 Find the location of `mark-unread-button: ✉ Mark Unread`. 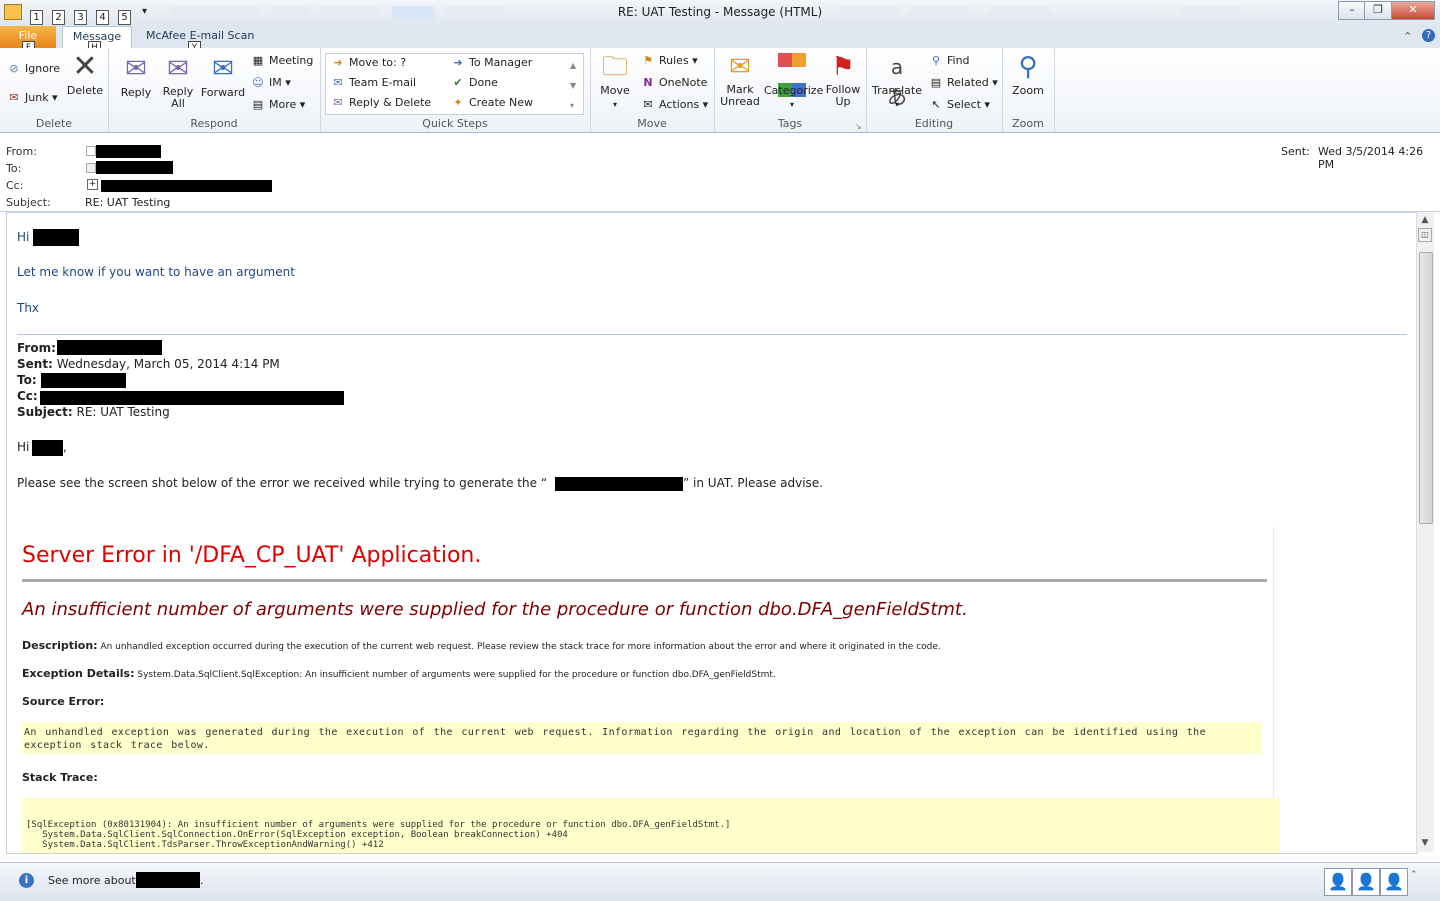

mark-unread-button: ✉ Mark Unread is located at coordinates (740, 80).